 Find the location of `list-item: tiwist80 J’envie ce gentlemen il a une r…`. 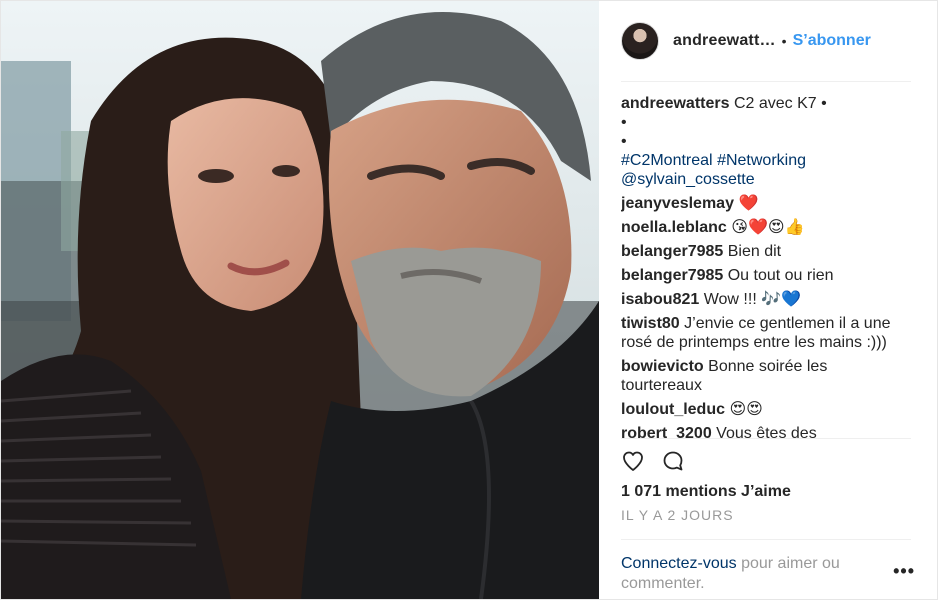

list-item: tiwist80 J’envie ce gentlemen il a une r… is located at coordinates (766, 333).